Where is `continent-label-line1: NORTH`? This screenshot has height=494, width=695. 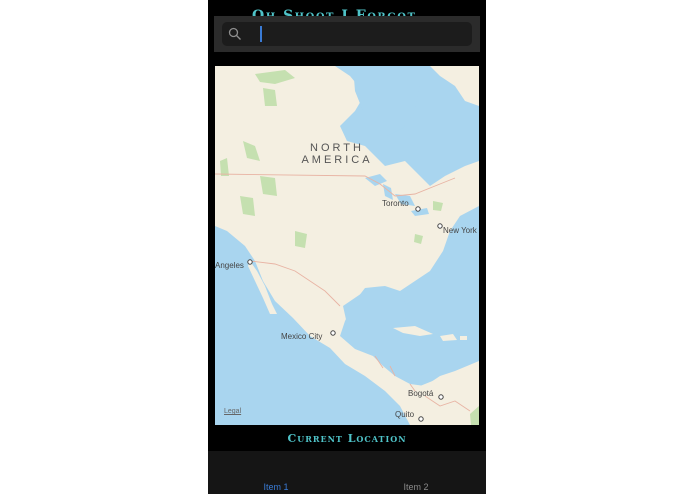
continent-label-line1: NORTH is located at coordinates (337, 148).